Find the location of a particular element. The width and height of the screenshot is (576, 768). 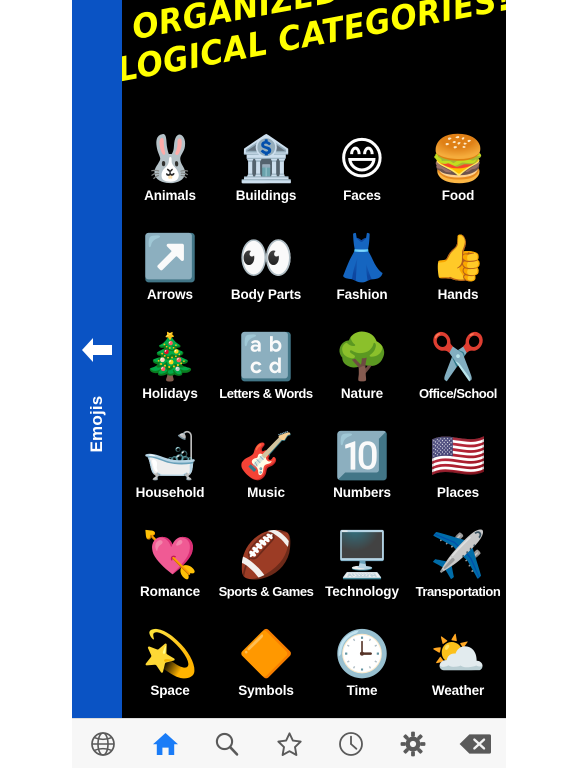

rabbit-face-icon: 🐰 is located at coordinates (170, 158).